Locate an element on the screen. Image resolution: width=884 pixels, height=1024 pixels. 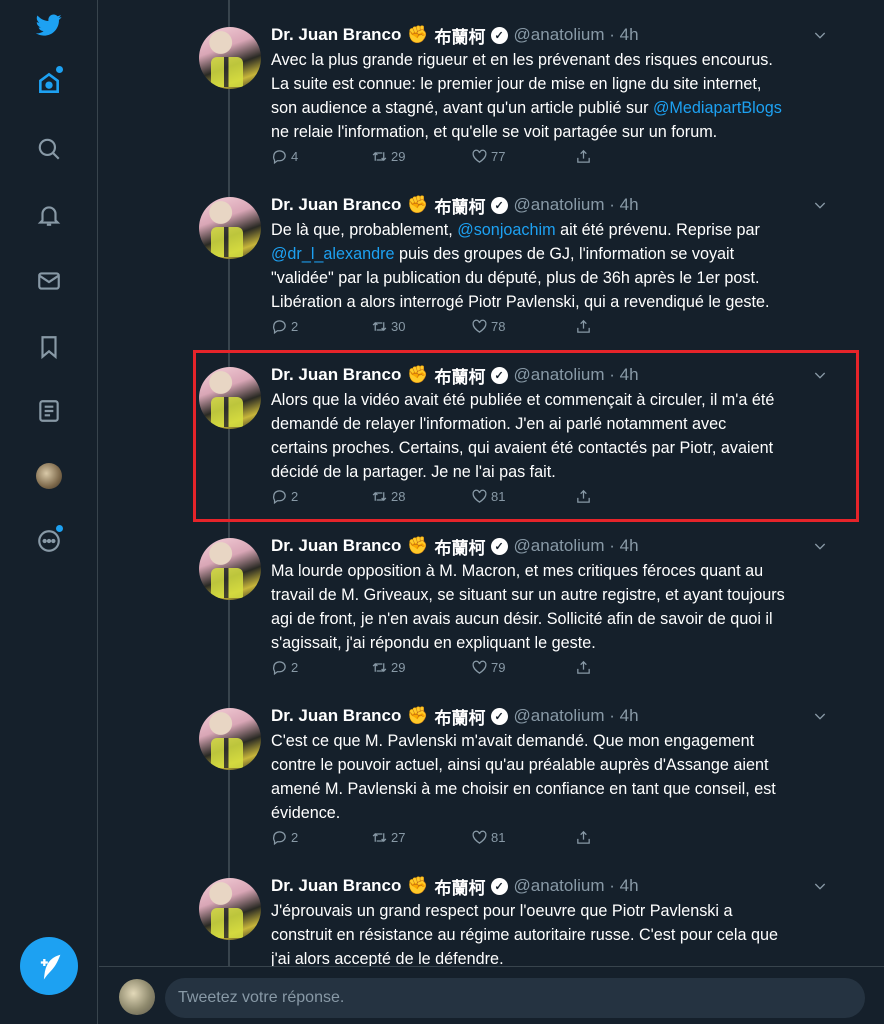
share-icon is located at coordinates (583, 326).